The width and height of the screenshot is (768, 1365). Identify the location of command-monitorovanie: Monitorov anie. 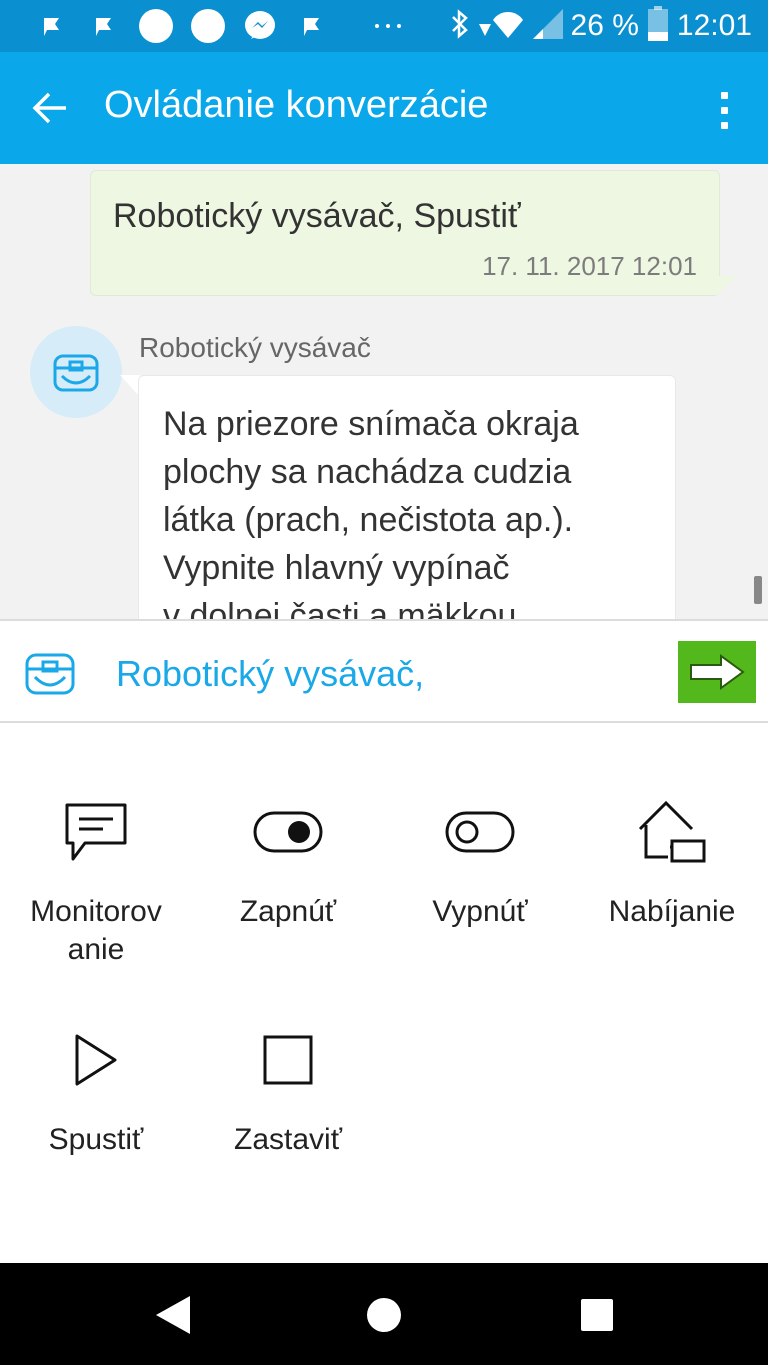
(96, 883).